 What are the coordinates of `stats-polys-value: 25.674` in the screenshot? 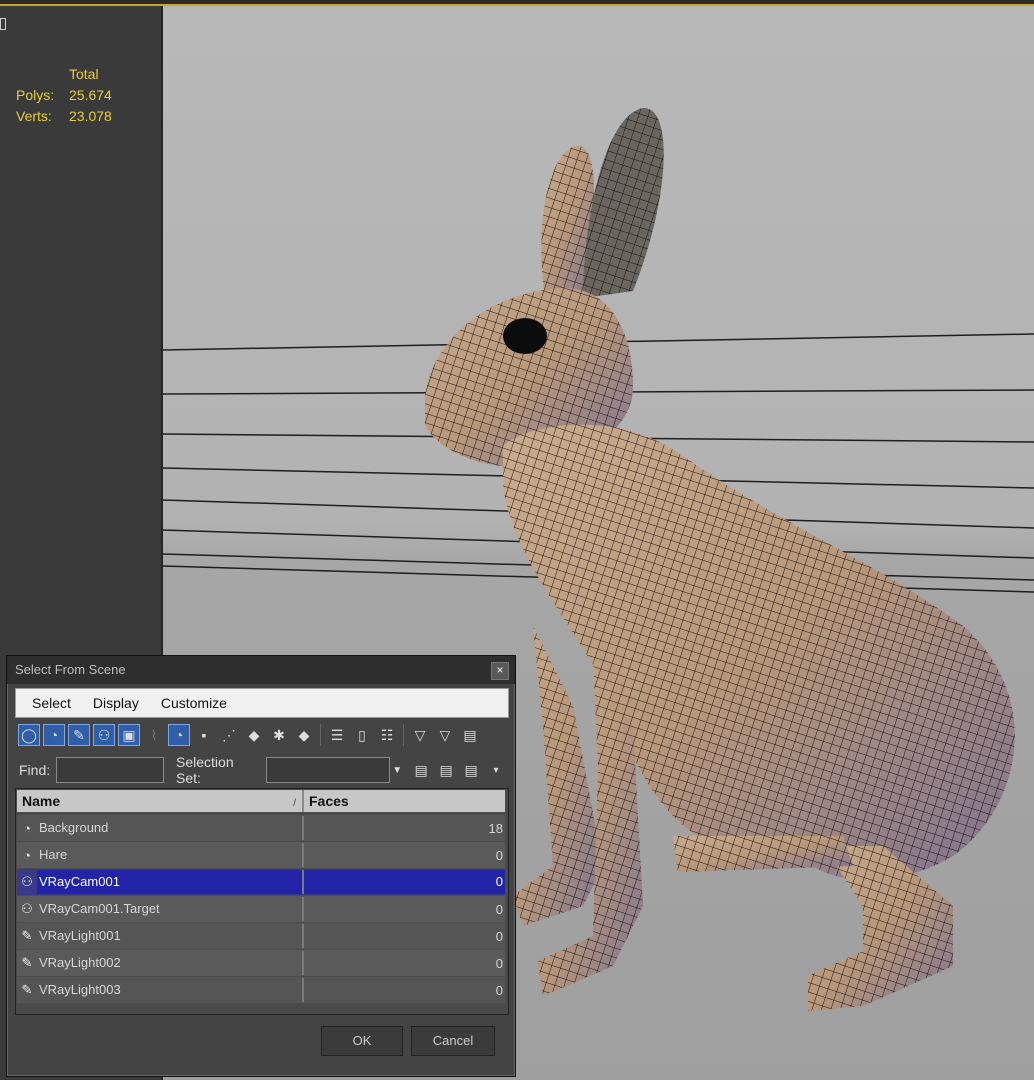 It's located at (90, 95).